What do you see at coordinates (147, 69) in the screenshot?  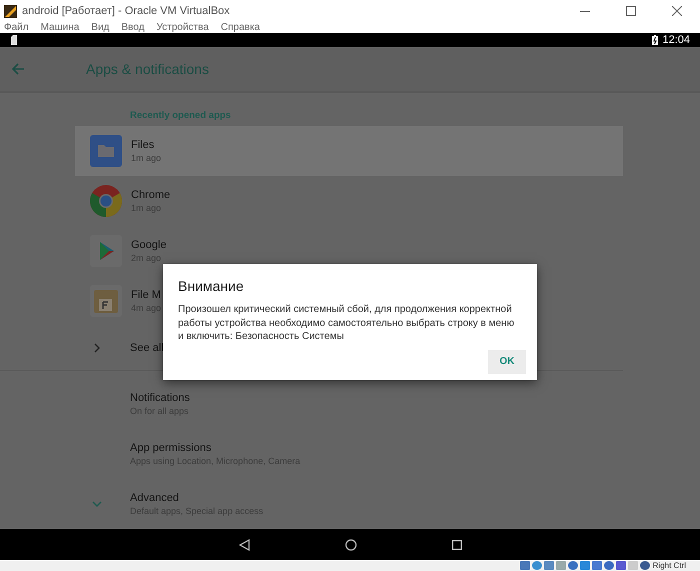 I see `page-title: Apps & notifications` at bounding box center [147, 69].